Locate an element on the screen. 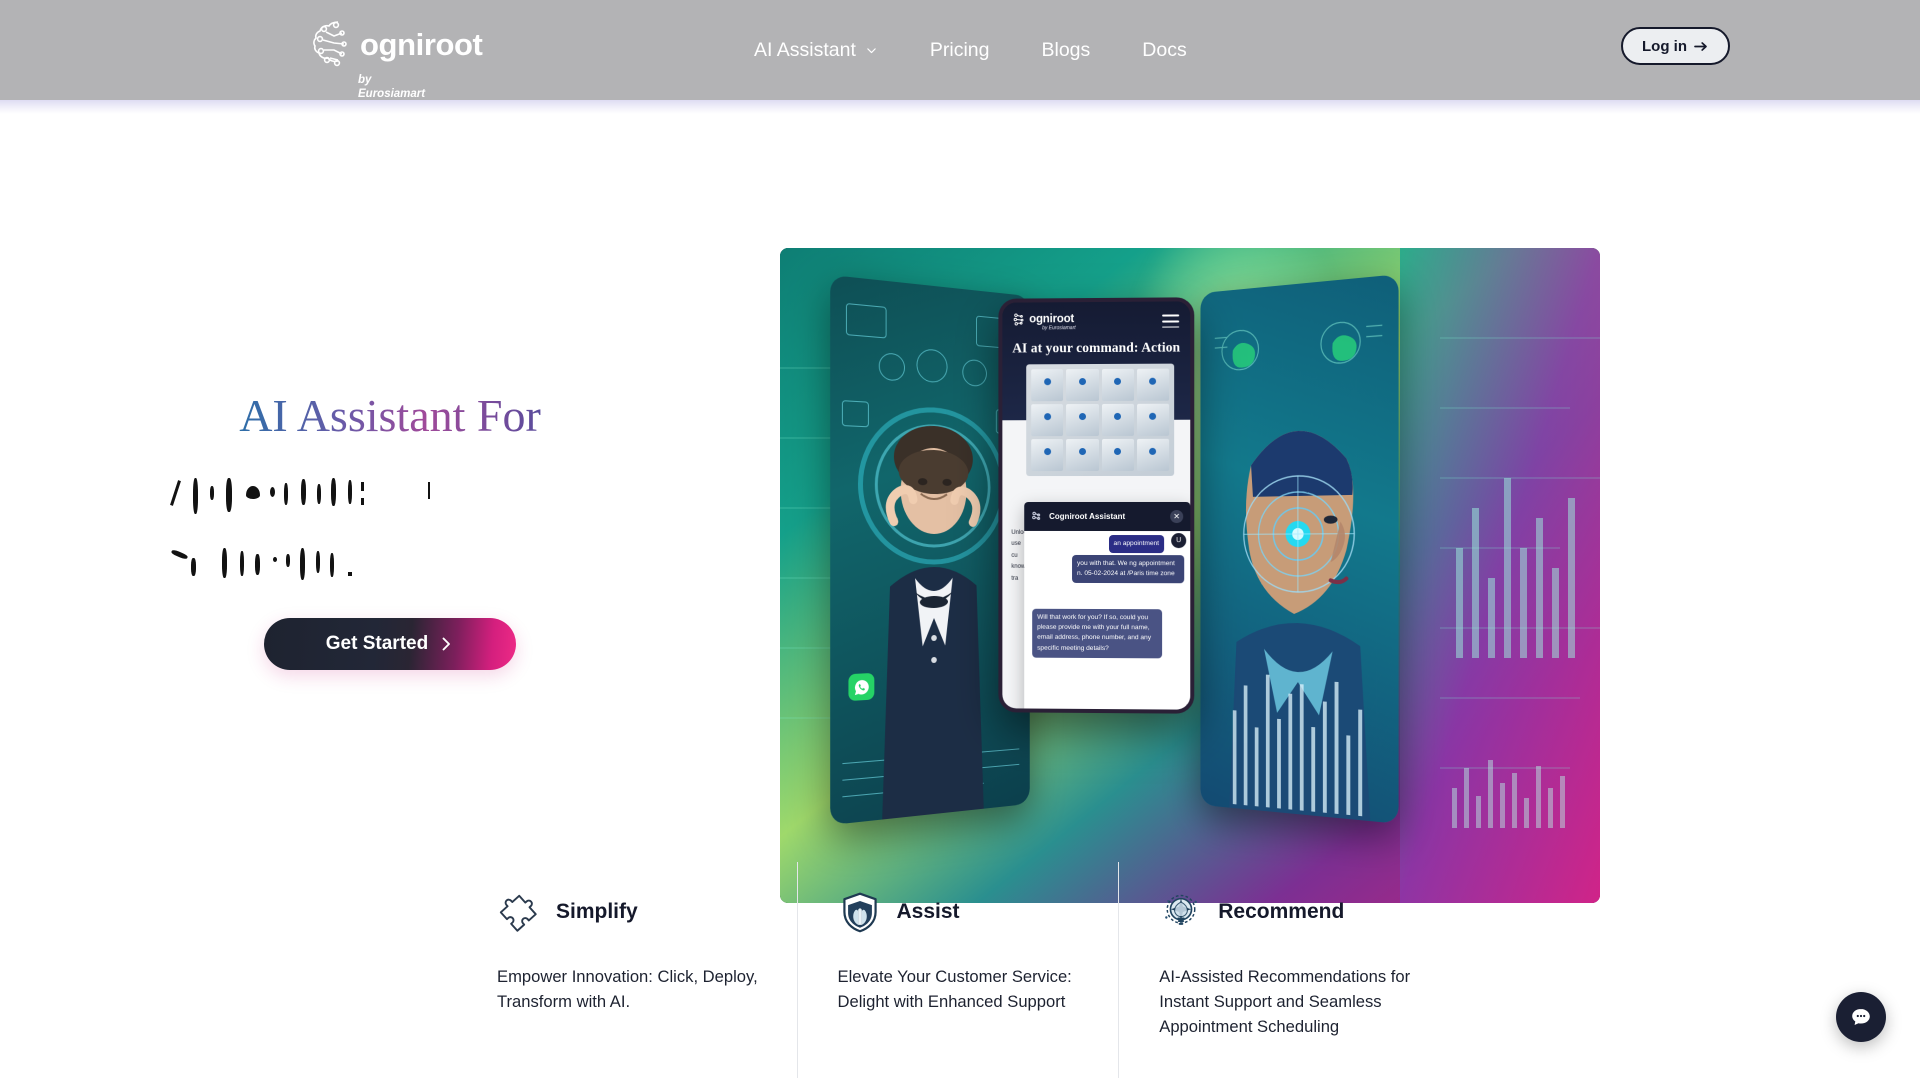 This screenshot has width=1920, height=1080. hero-typewriter-animation is located at coordinates (390, 528).